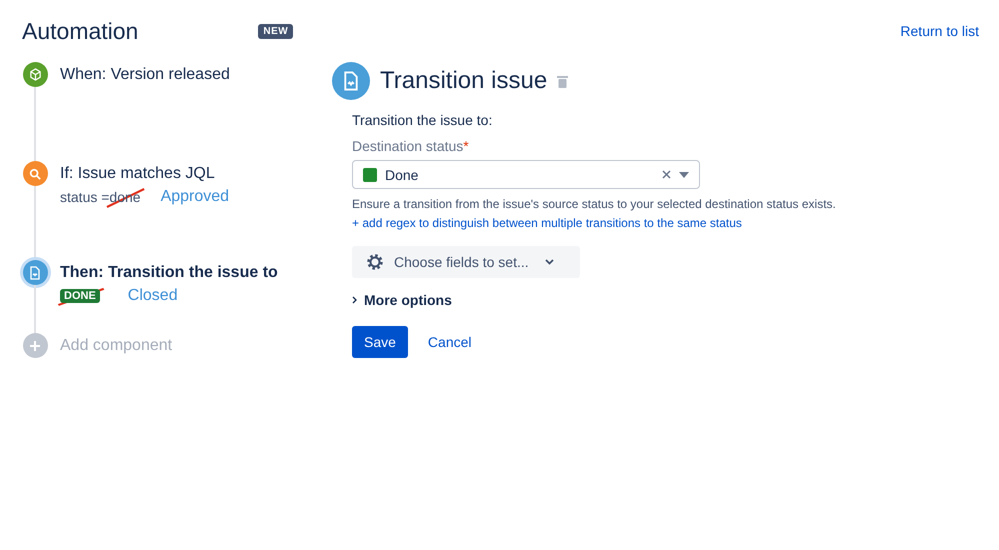  What do you see at coordinates (276, 31) in the screenshot?
I see `new-label: NEW` at bounding box center [276, 31].